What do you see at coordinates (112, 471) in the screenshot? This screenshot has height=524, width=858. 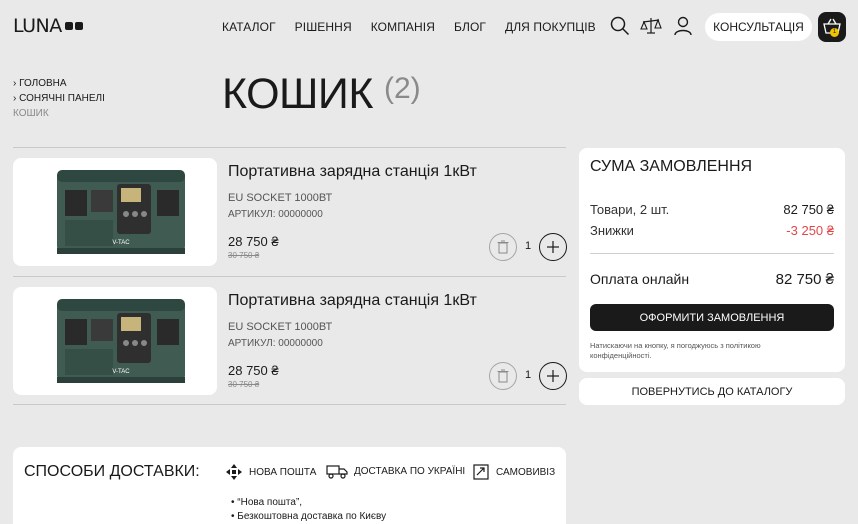 I see `delivery-title: СПОСОБИ ДОСТАВКИ:` at bounding box center [112, 471].